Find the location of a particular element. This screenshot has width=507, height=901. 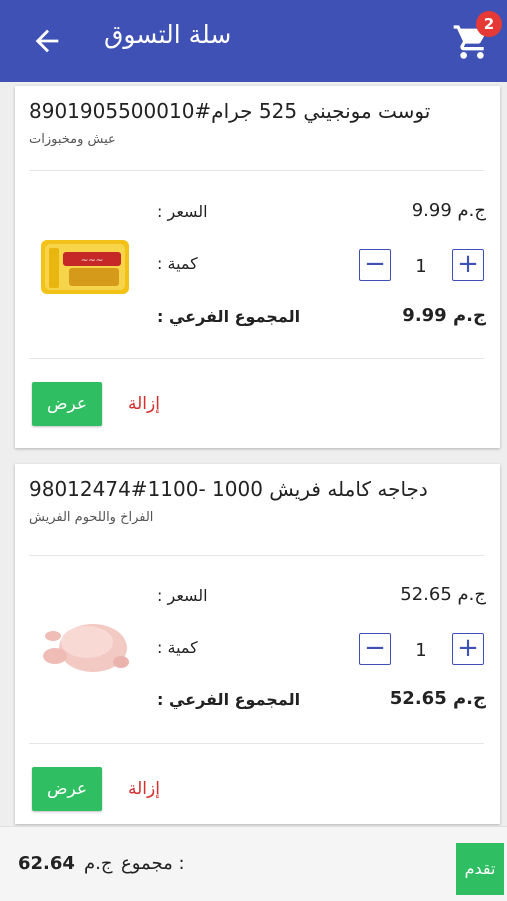

cart-count-badge: 2 is located at coordinates (489, 24).